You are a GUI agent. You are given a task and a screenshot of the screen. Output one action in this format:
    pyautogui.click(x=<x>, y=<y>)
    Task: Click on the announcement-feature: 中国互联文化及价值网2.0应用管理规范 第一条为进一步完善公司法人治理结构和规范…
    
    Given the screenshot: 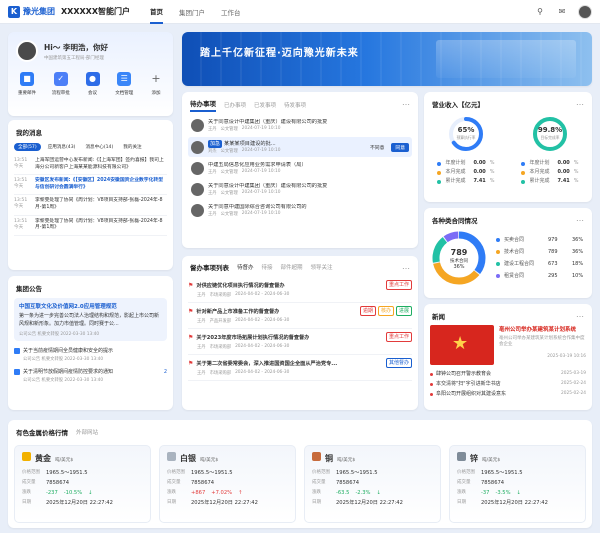 What is the action you would take?
    pyautogui.click(x=90, y=319)
    